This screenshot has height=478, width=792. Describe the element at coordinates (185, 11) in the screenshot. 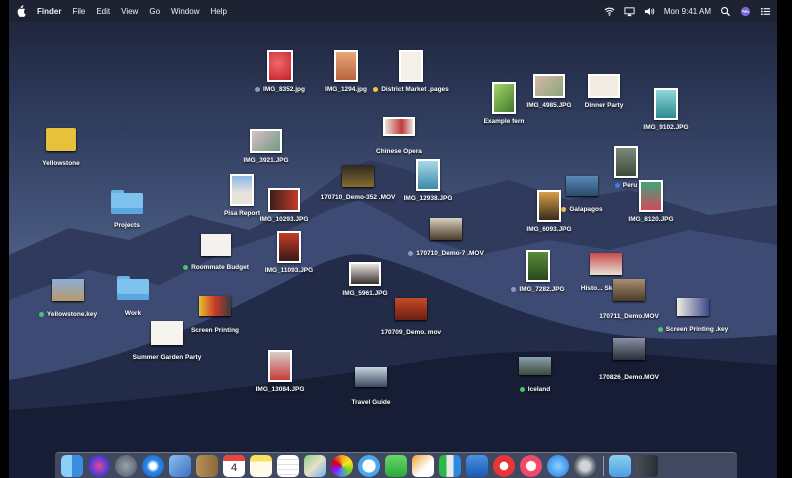

I see `menu-window: Window` at that location.